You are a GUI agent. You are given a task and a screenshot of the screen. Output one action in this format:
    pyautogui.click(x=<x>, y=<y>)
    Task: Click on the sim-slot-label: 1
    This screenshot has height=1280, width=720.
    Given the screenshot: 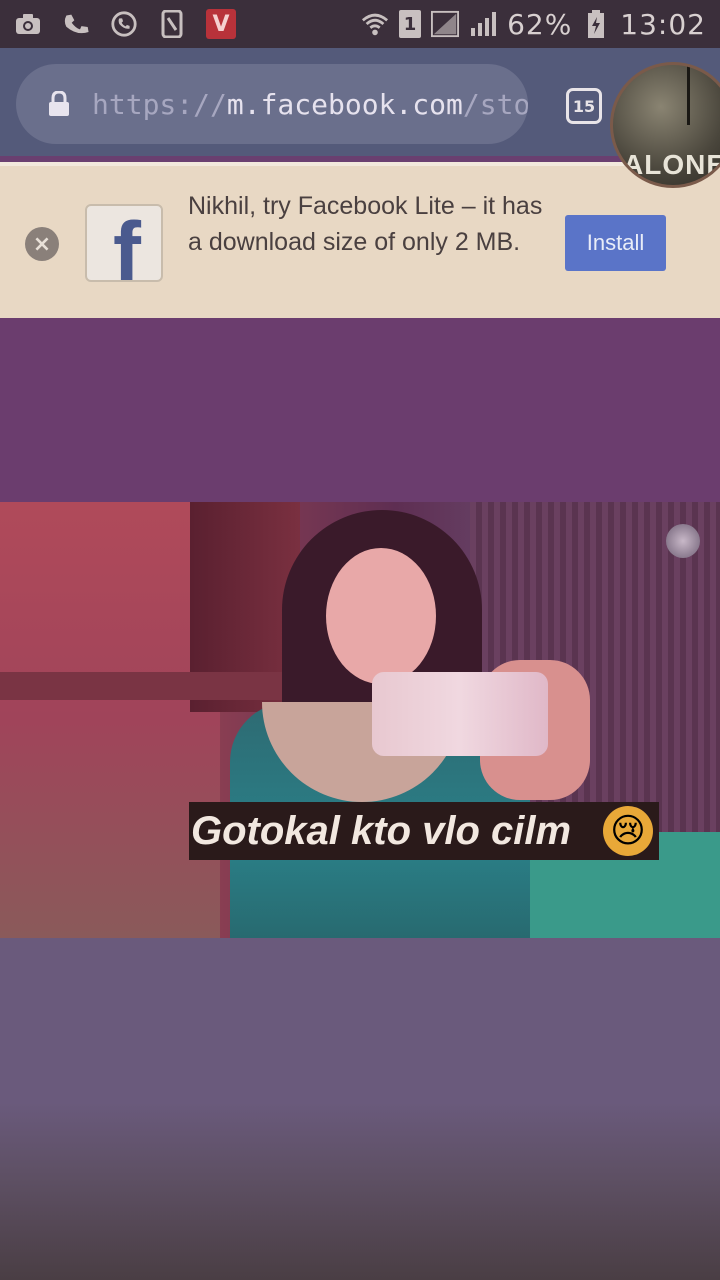 What is the action you would take?
    pyautogui.click(x=410, y=24)
    